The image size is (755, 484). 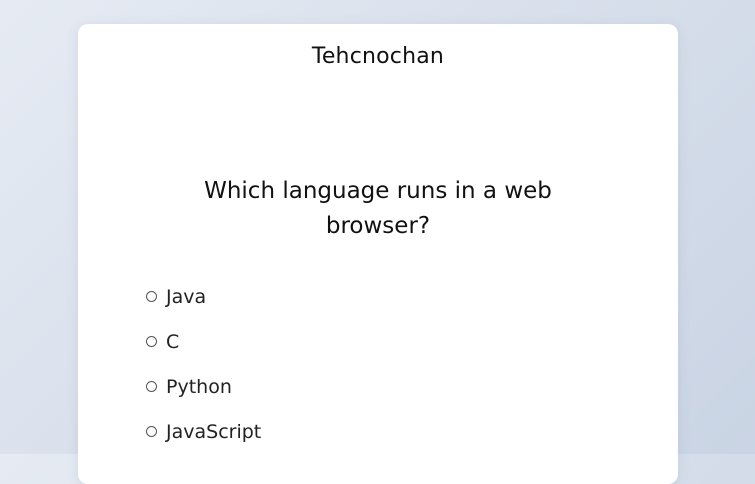 I want to click on answer-option-c: C, so click(x=203, y=341).